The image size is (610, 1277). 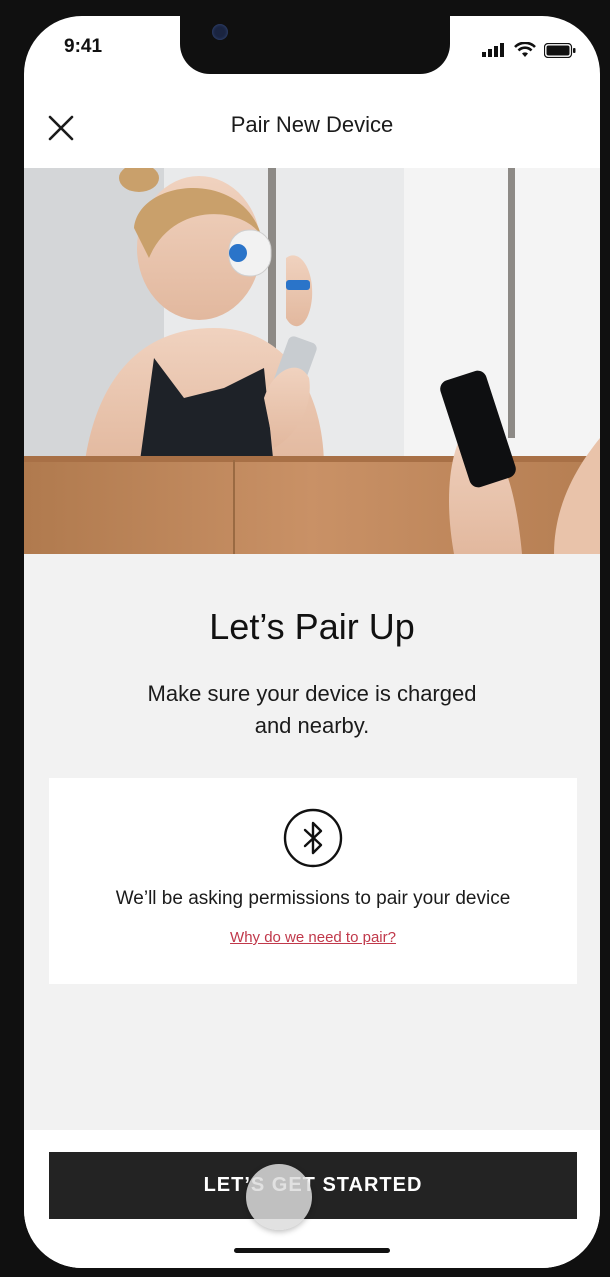 I want to click on battery-icon, so click(x=560, y=50).